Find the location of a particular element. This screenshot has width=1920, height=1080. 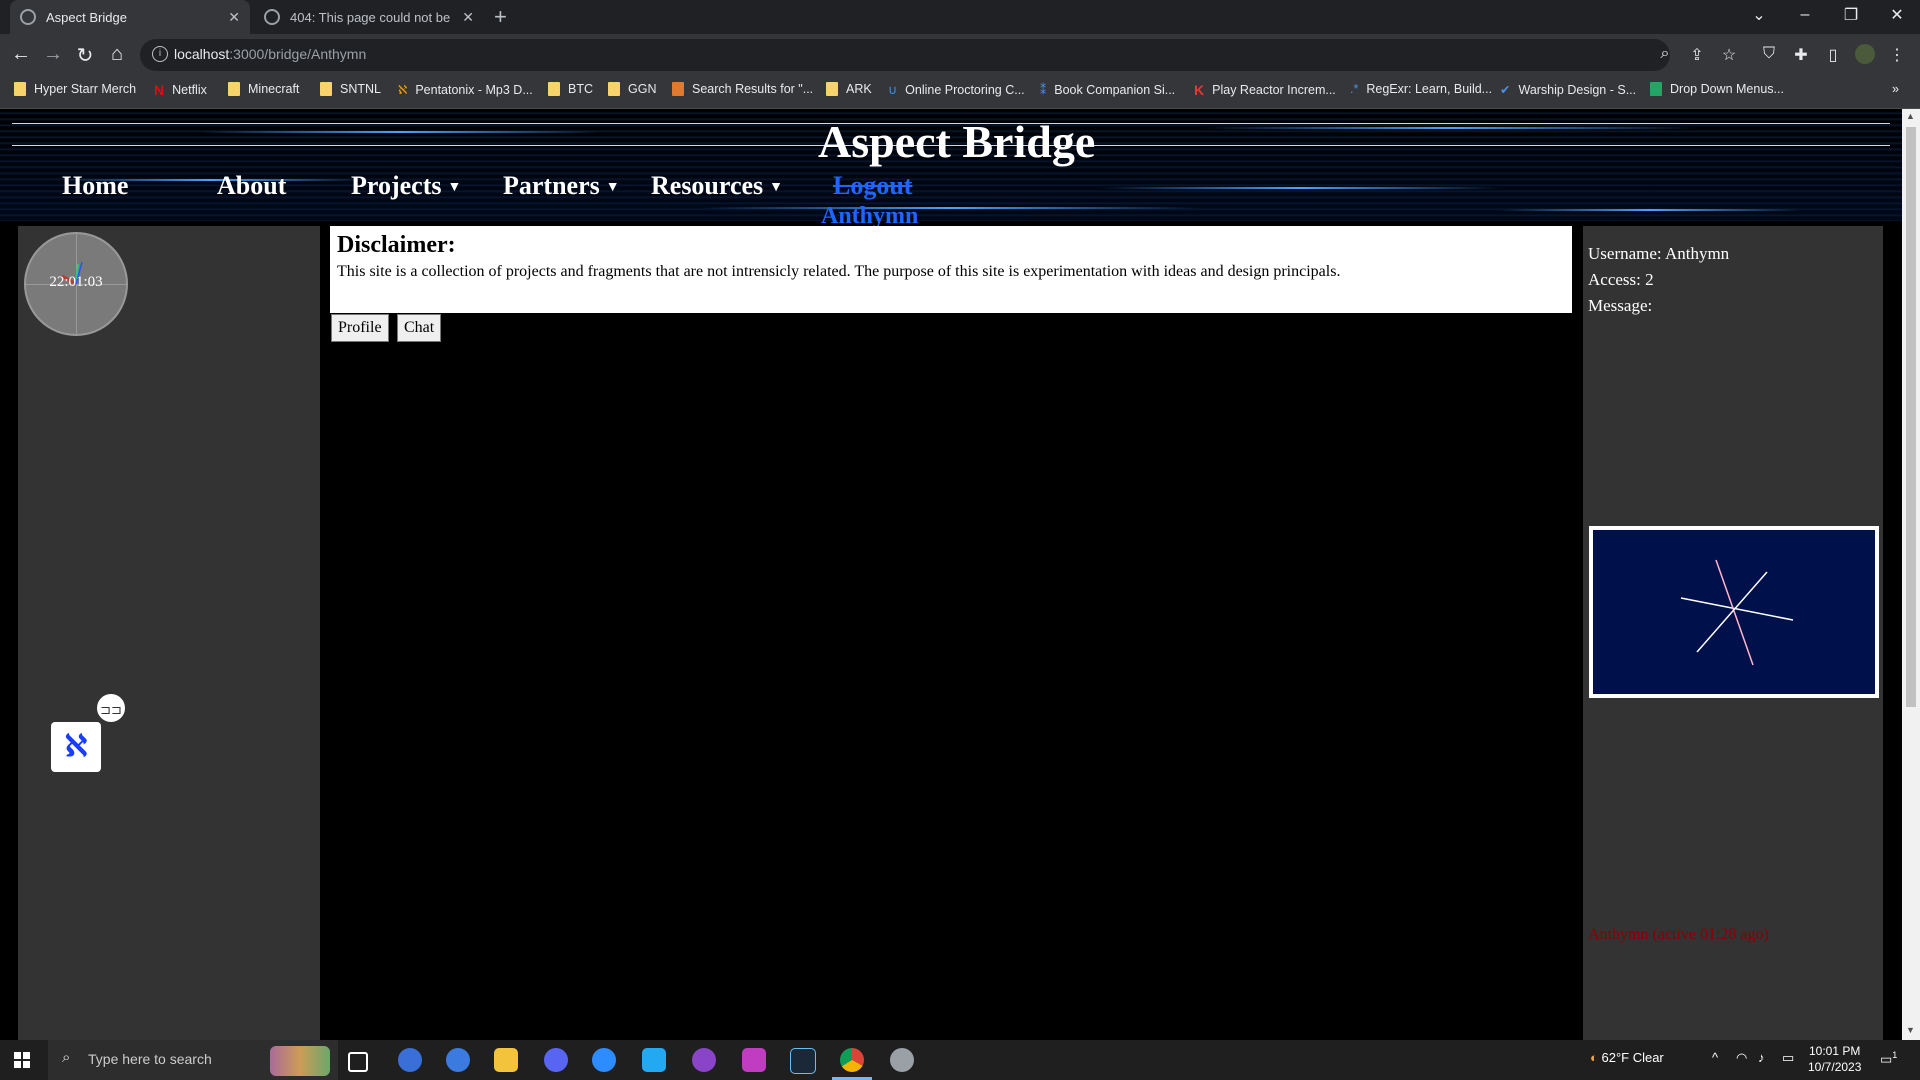

share-icon: ⇪ is located at coordinates (1697, 55).